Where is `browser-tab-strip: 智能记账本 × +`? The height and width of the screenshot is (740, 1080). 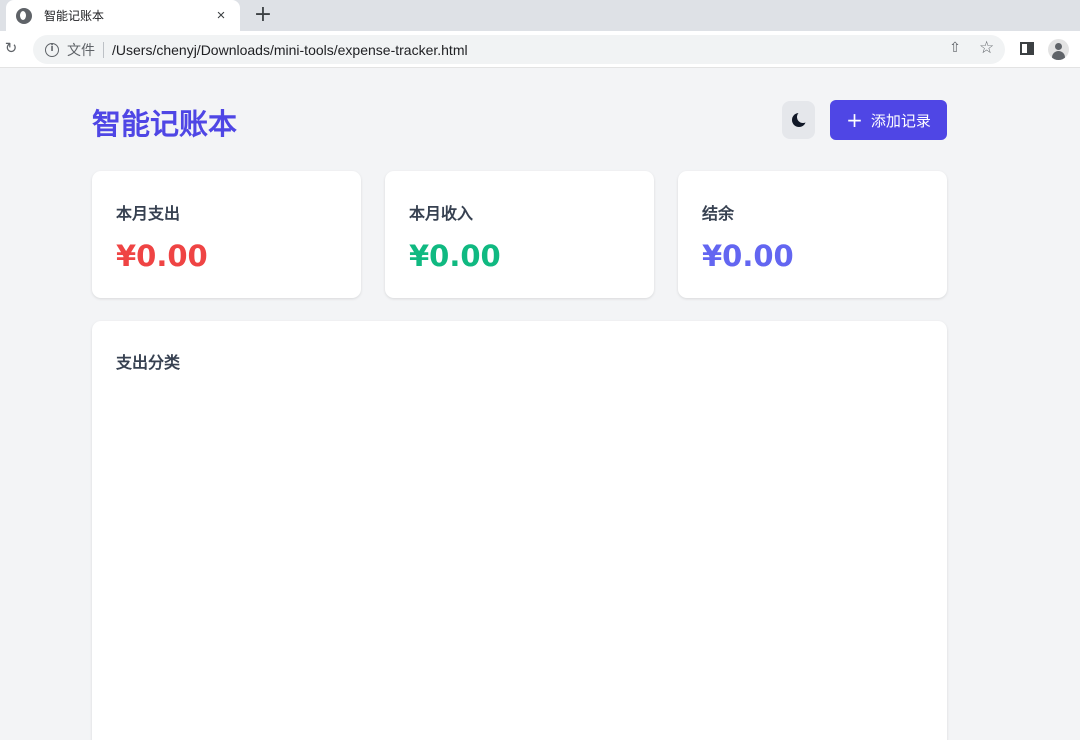 browser-tab-strip: 智能记账本 × + is located at coordinates (540, 15).